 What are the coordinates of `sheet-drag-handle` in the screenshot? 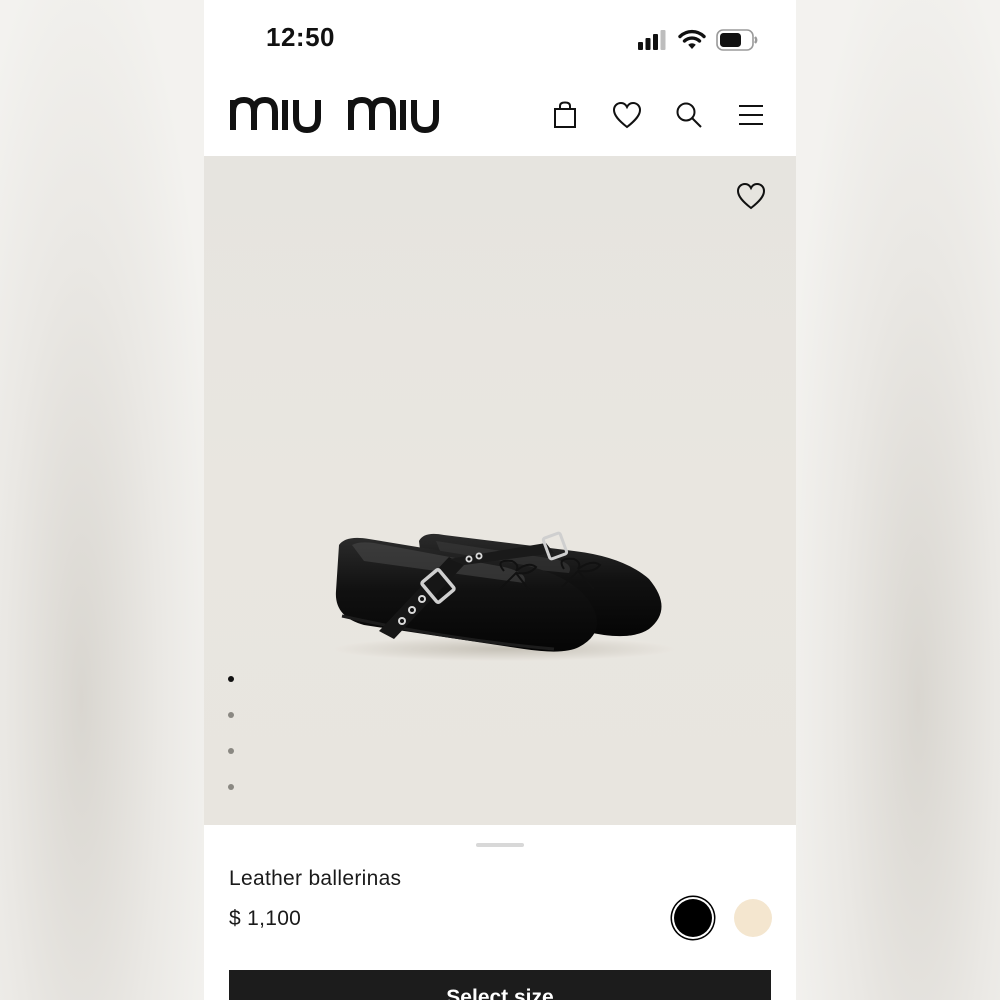 It's located at (500, 845).